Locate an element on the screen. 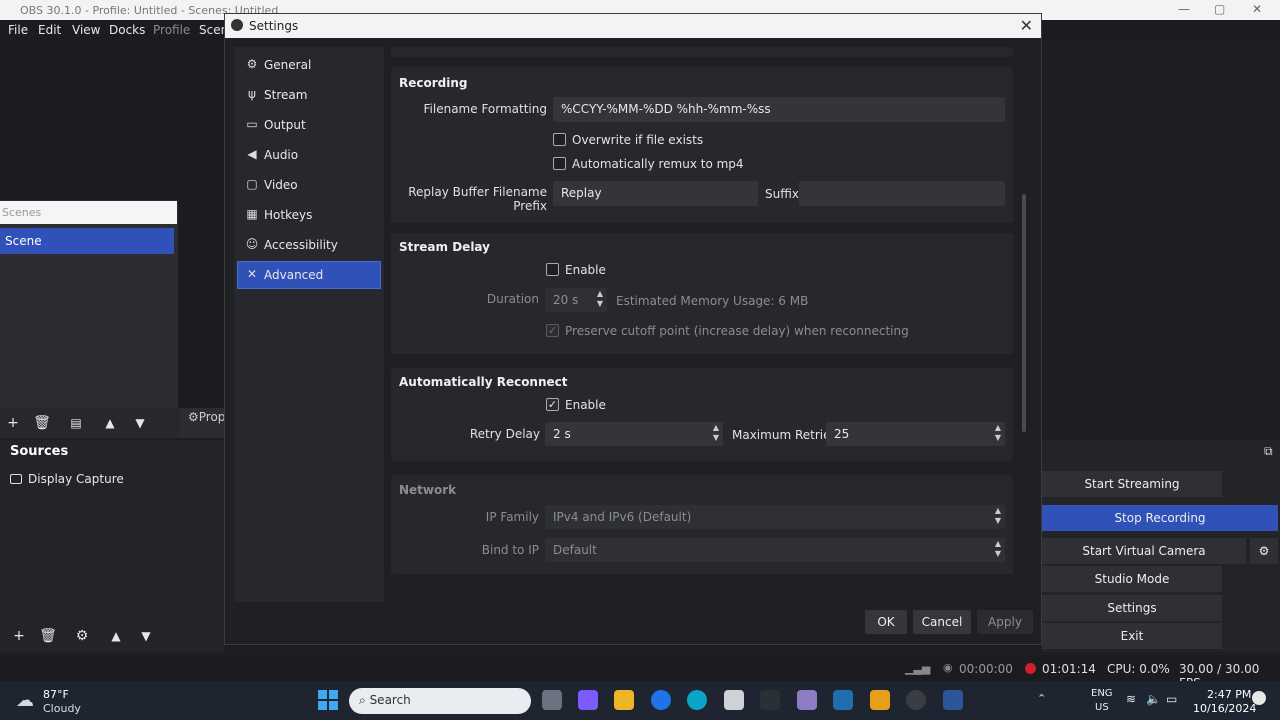  nav-video: ▢ Video is located at coordinates (309, 185).